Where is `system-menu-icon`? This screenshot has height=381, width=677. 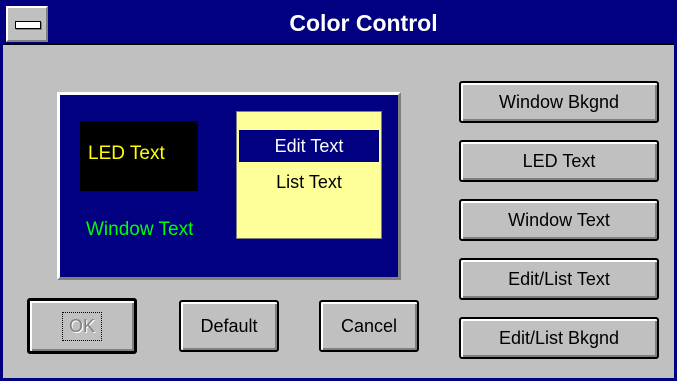 system-menu-icon is located at coordinates (28, 25).